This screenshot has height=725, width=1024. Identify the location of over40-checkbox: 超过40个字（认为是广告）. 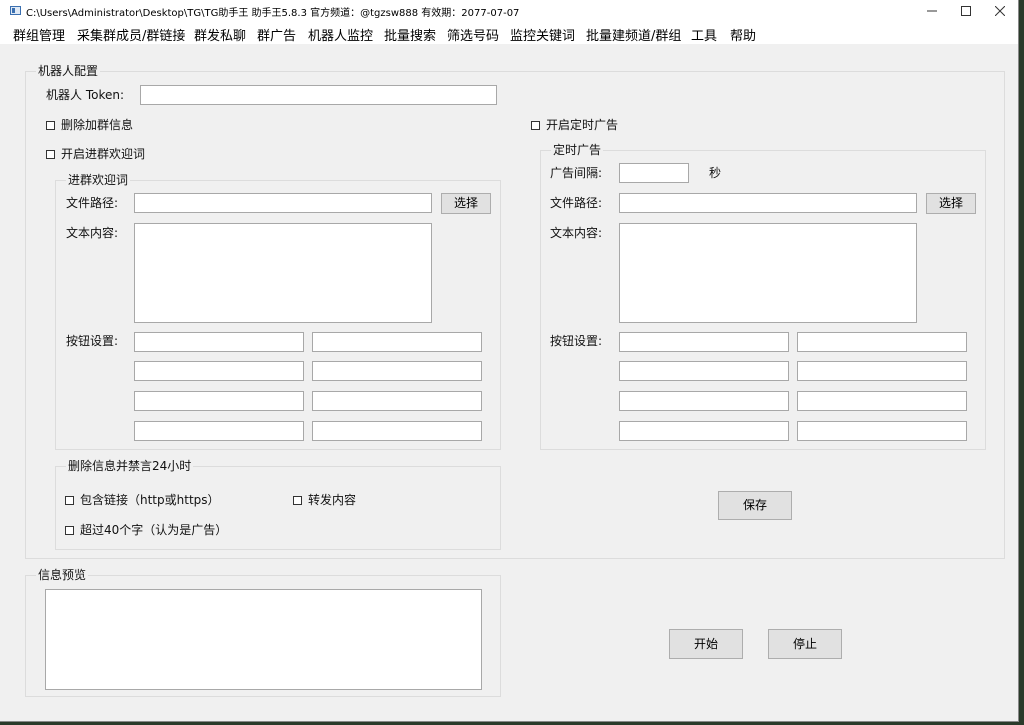
(146, 529).